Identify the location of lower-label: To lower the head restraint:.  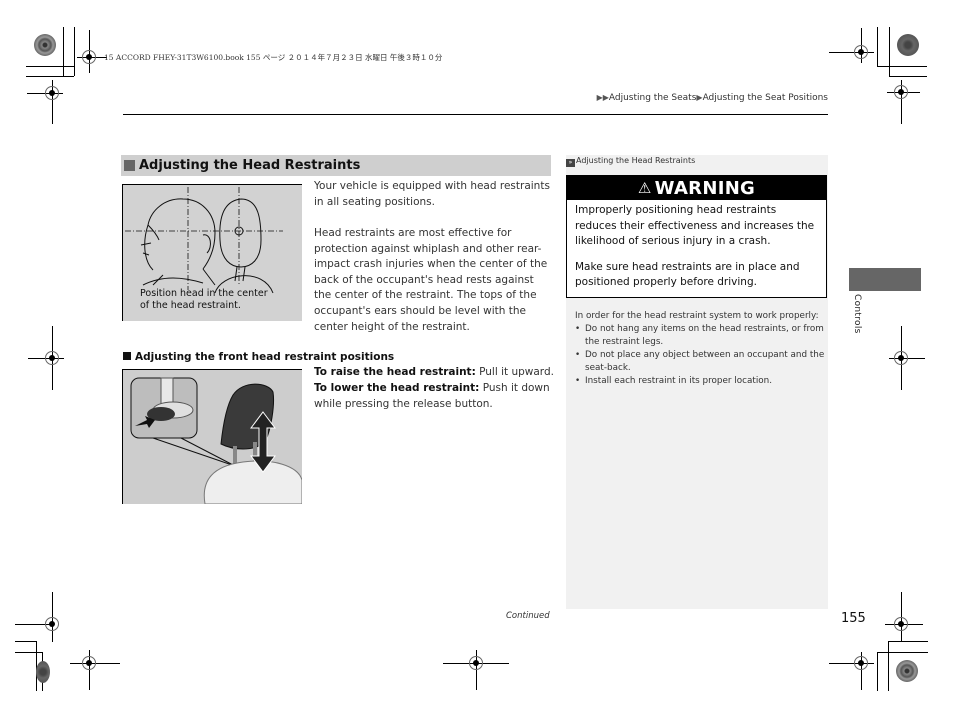
(397, 388).